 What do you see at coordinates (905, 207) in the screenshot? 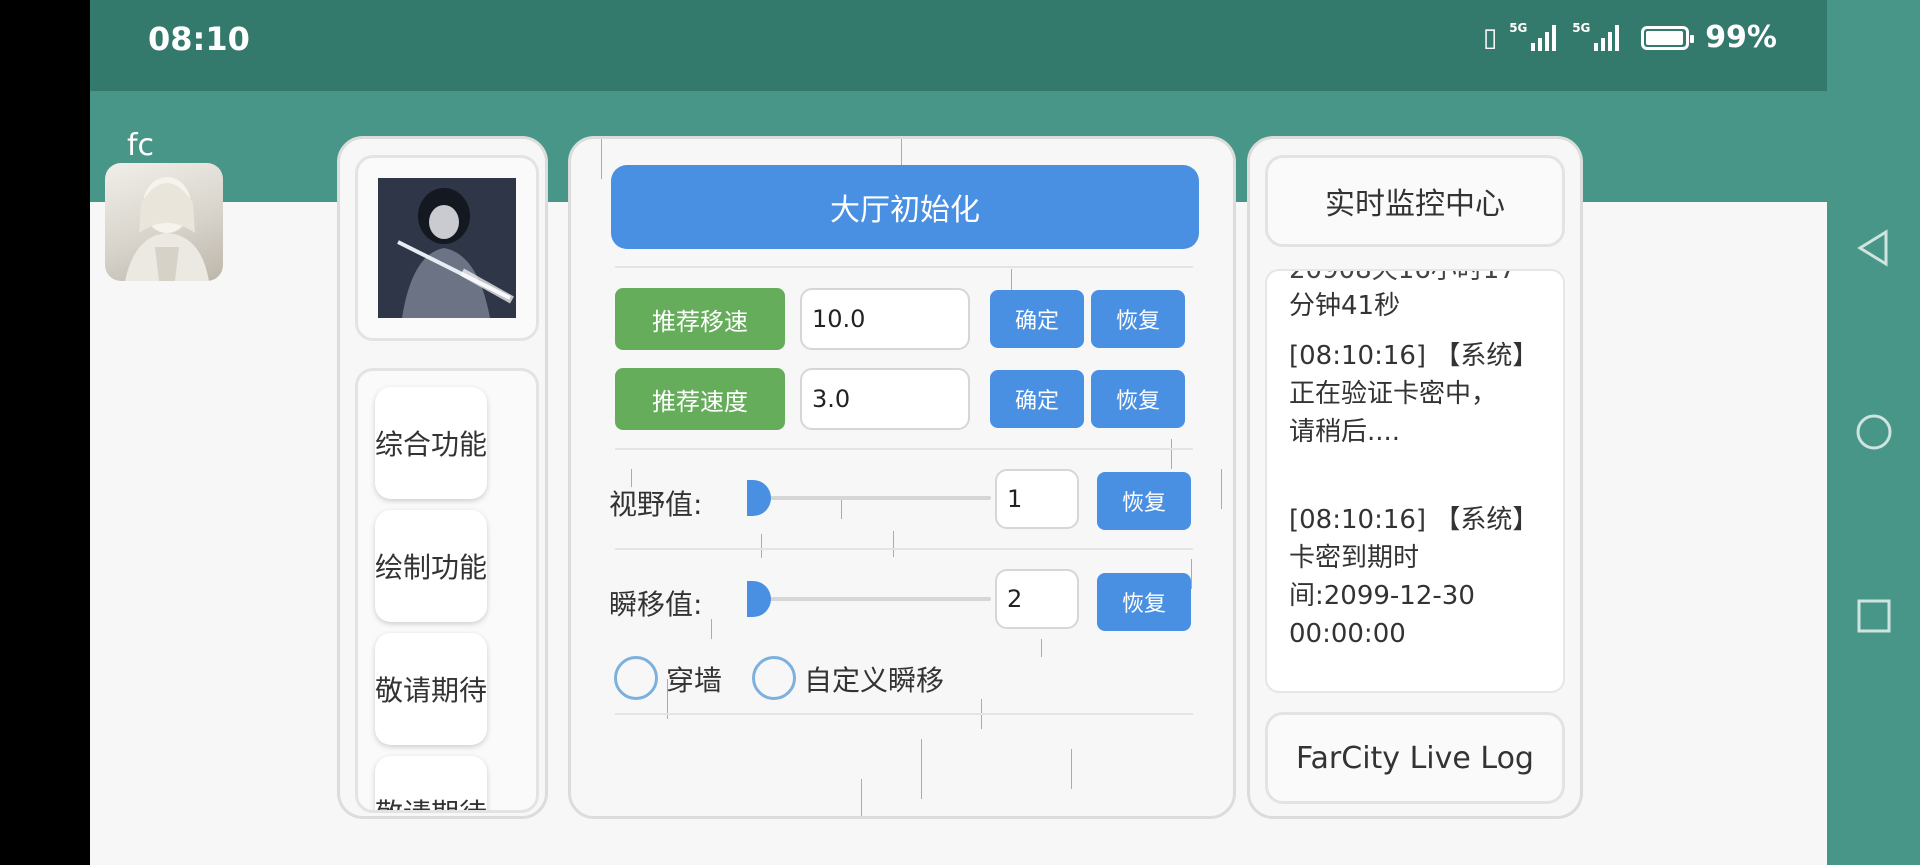
I see `lobby-init-button: 大厅初始化` at bounding box center [905, 207].